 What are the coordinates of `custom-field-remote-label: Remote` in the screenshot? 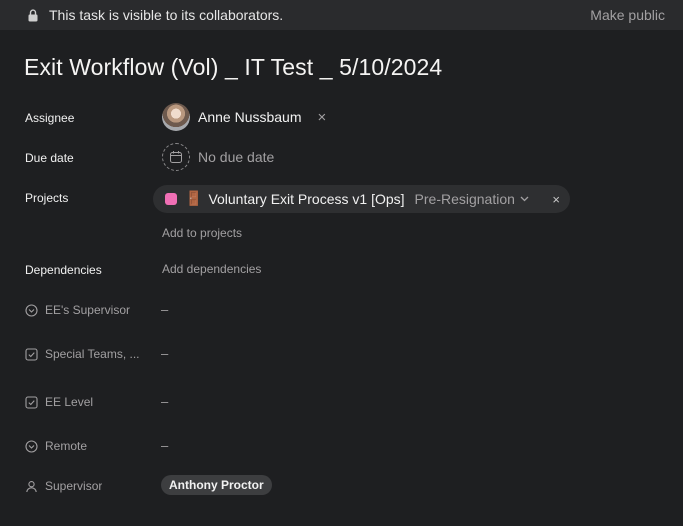 It's located at (87, 446).